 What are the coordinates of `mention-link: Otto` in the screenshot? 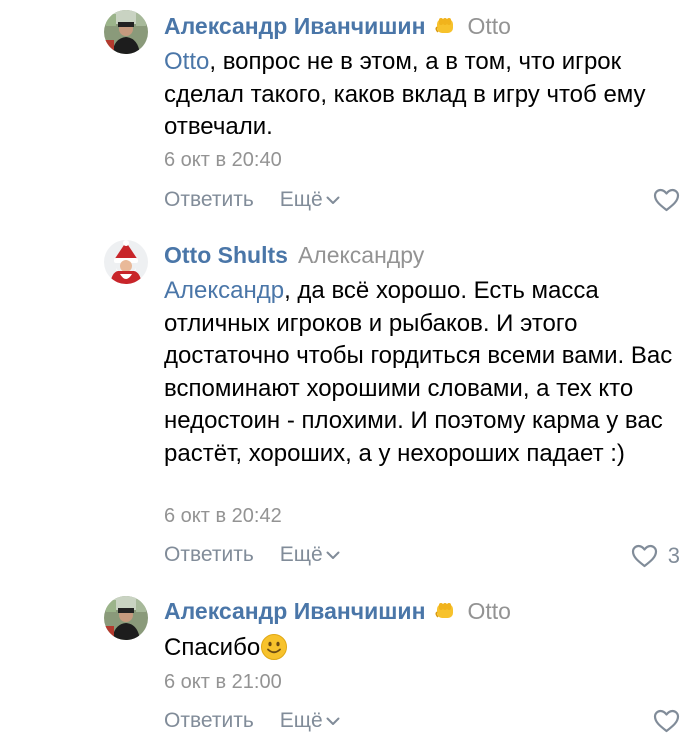 It's located at (186, 61).